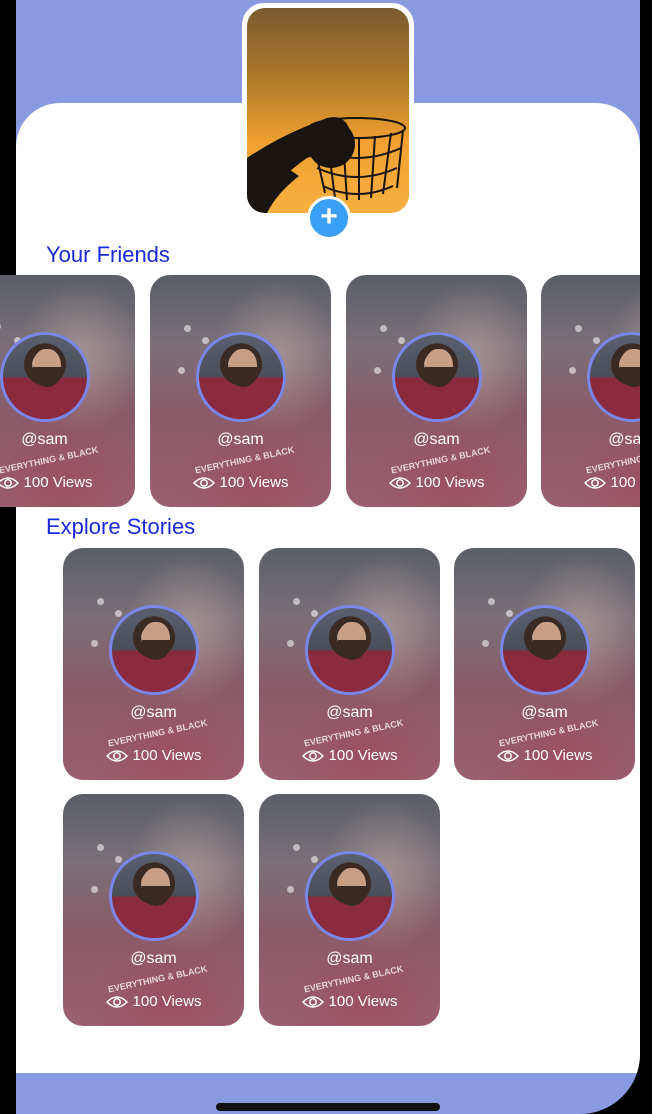 The image size is (652, 1114). I want to click on your-friends-title: Your Friends, so click(108, 254).